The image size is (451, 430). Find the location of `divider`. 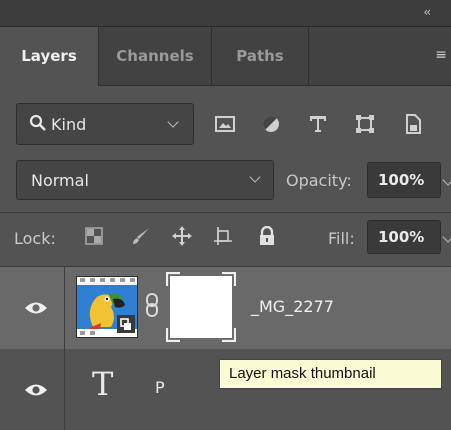

divider is located at coordinates (225, 212).